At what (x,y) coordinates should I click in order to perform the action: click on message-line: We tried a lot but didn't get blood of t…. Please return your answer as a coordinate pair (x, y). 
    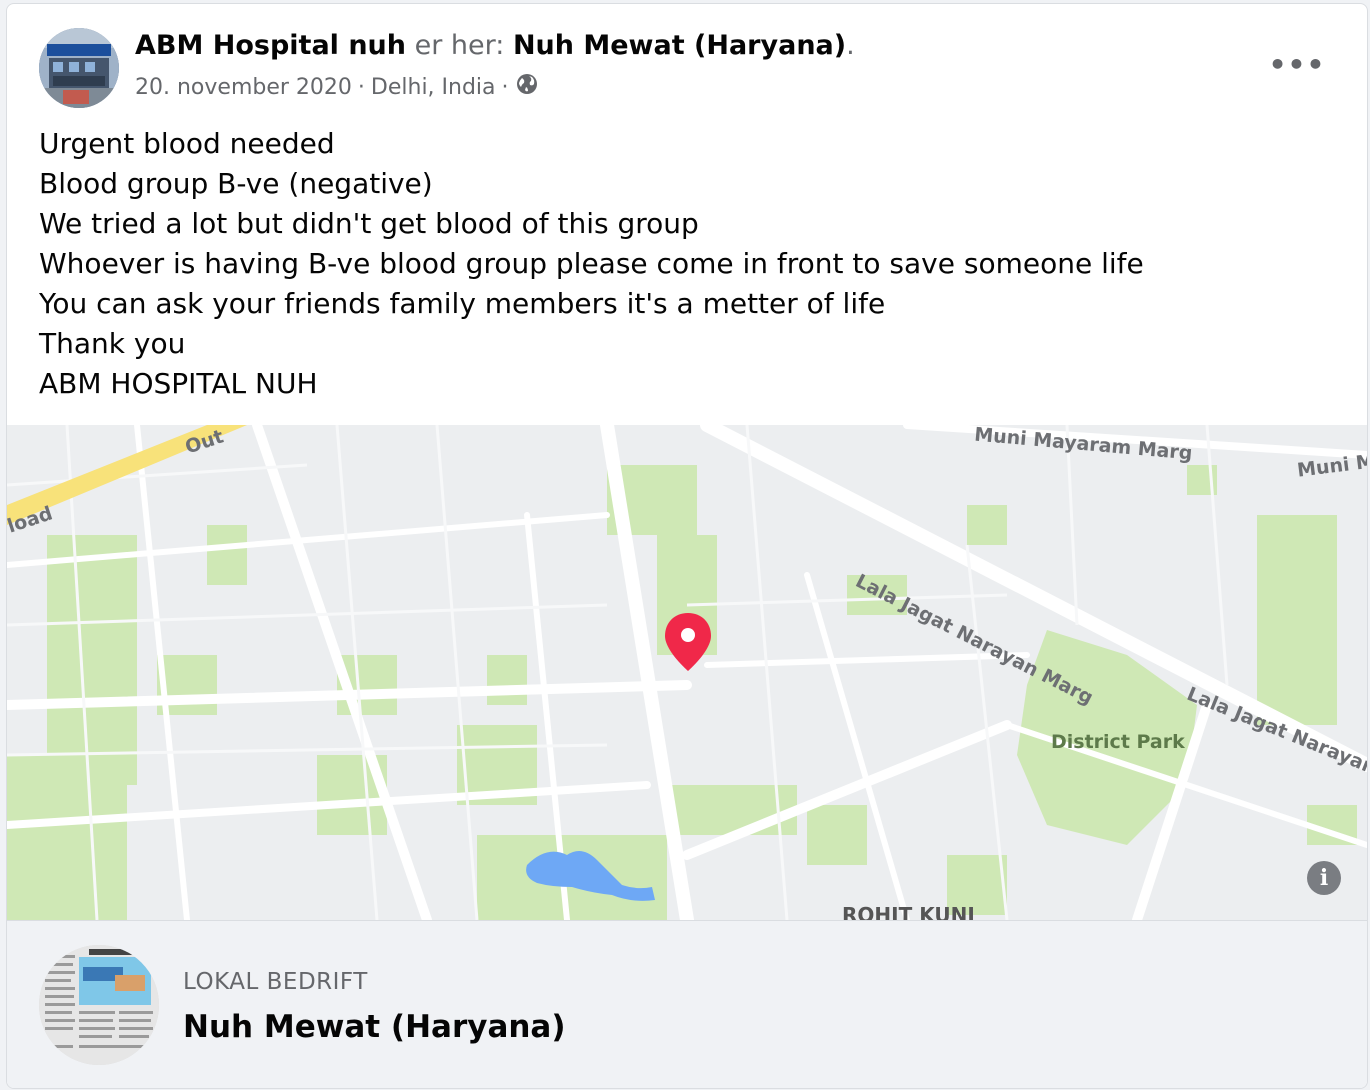
    Looking at the image, I should click on (369, 223).